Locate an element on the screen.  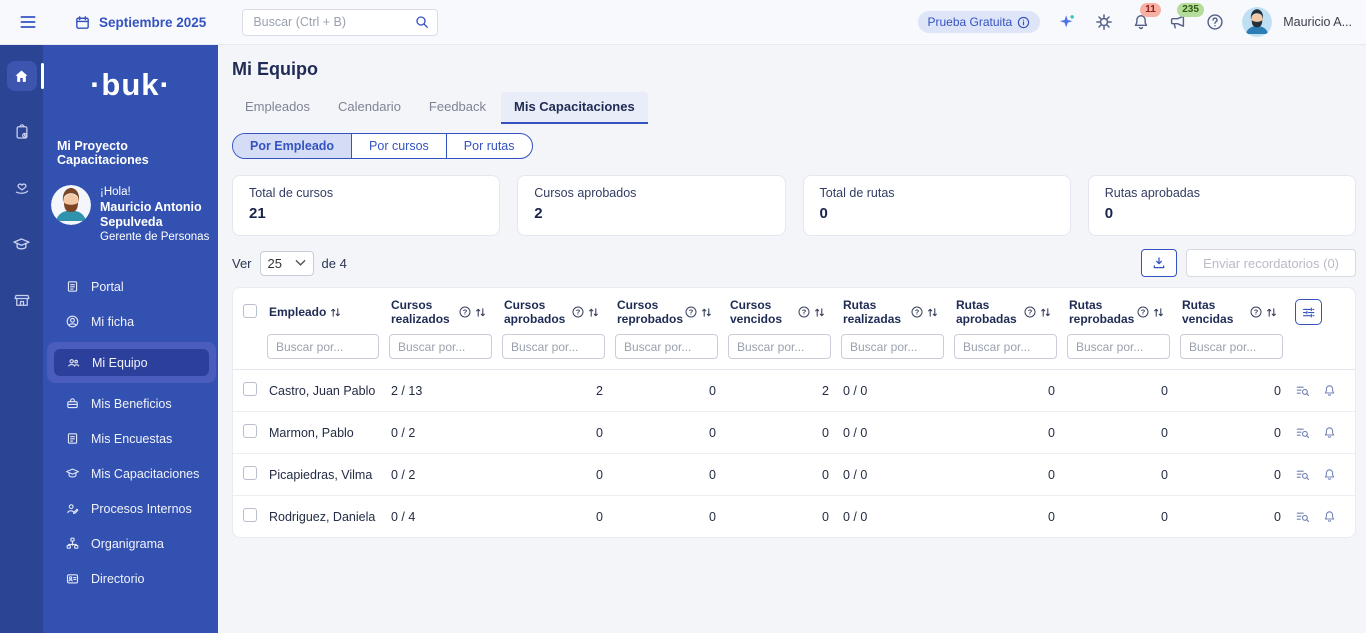
filter-rutas-realizadas-input is located at coordinates (892, 346).